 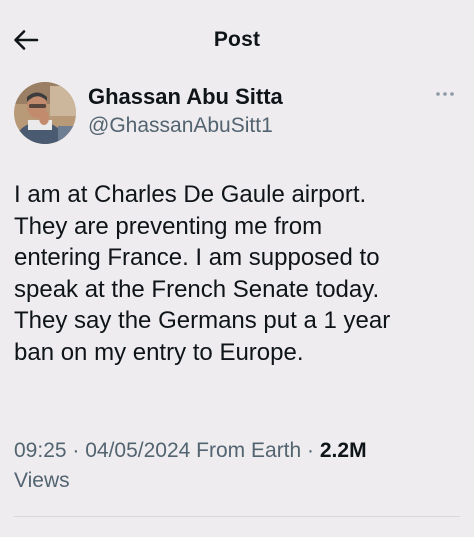 I want to click on more-options-button, so click(x=445, y=94).